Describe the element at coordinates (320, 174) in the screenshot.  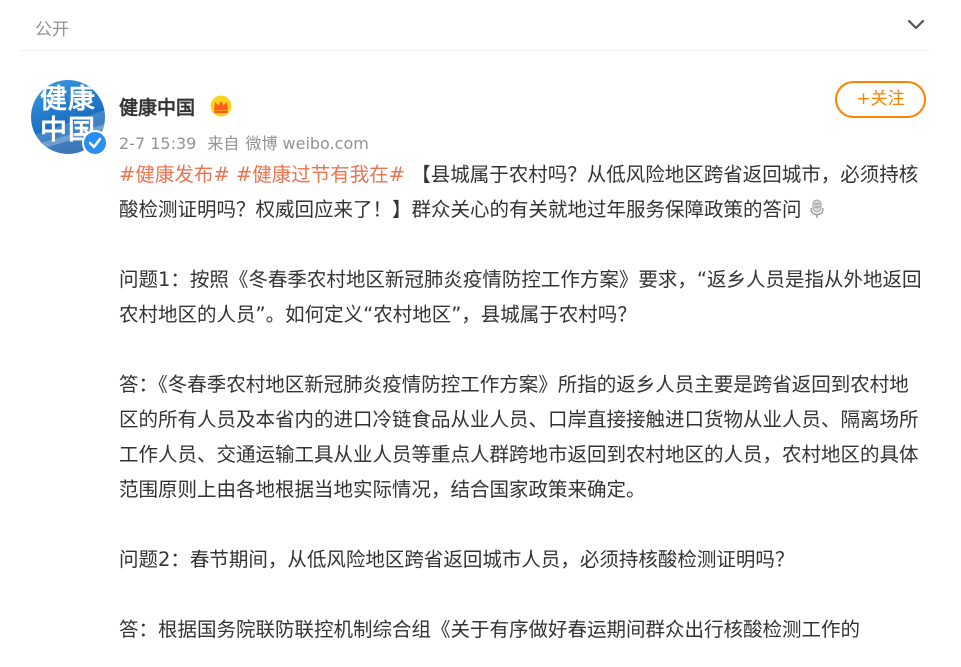
I see `hashtag-link: #健康过节有我在#` at that location.